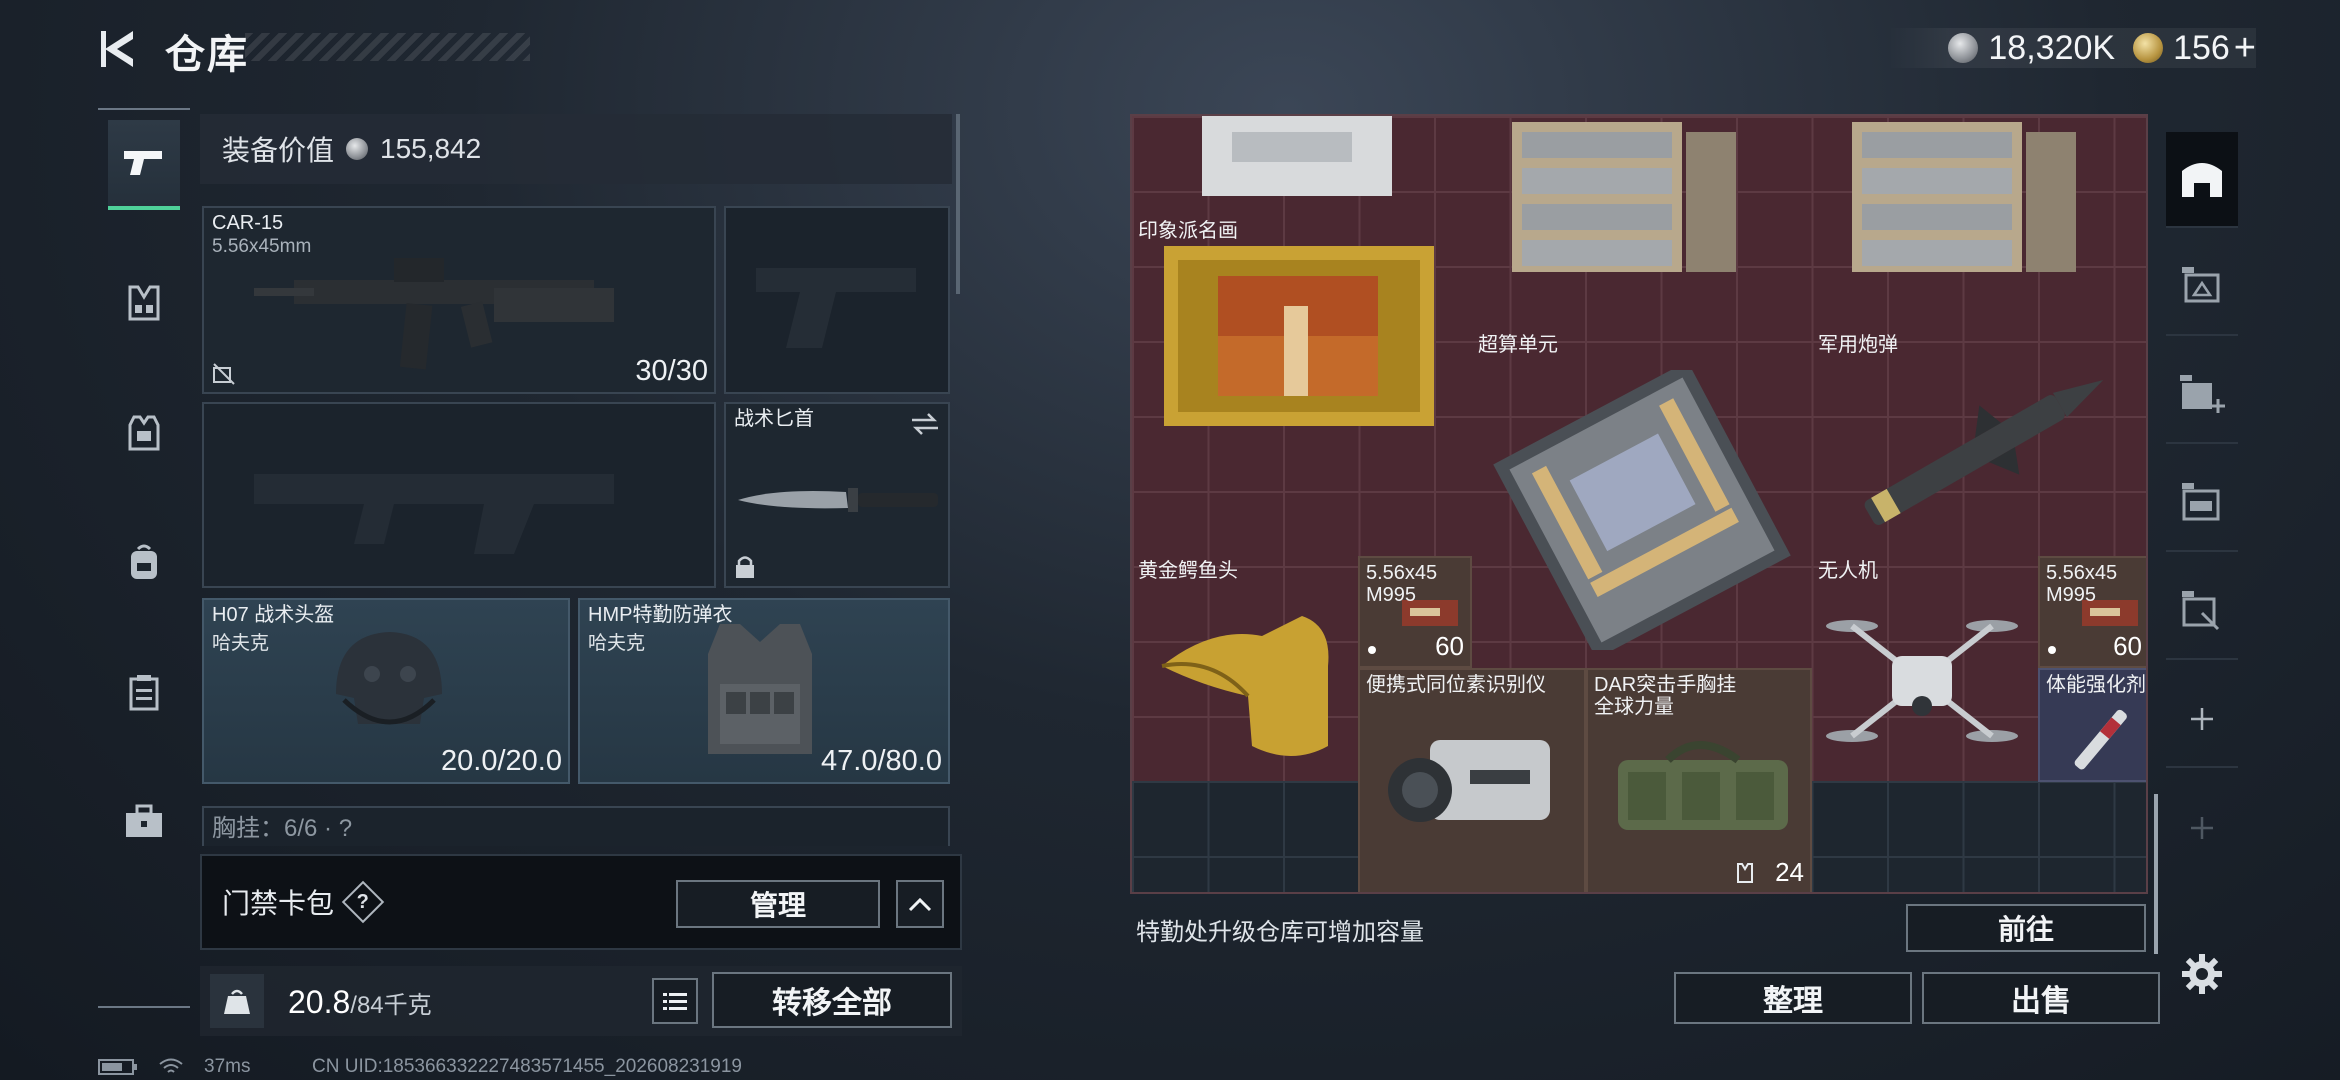  I want to click on stash-item-painting: 印象派名画, so click(1302, 325).